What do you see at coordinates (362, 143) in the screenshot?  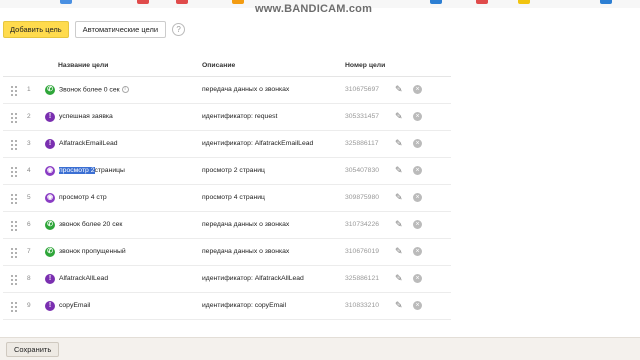 I see `goal-number: 325886117` at bounding box center [362, 143].